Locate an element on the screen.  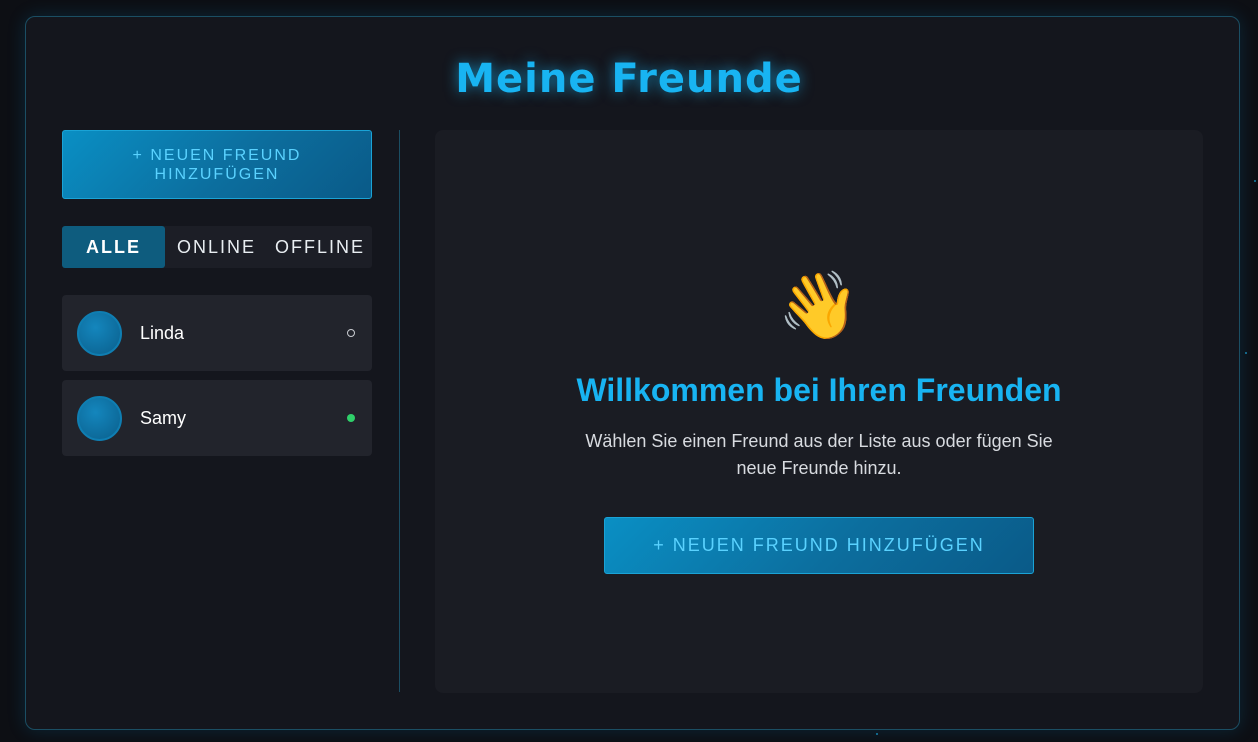
friend-filter-tabs: ALLE ONLINE OFFLINE is located at coordinates (217, 247).